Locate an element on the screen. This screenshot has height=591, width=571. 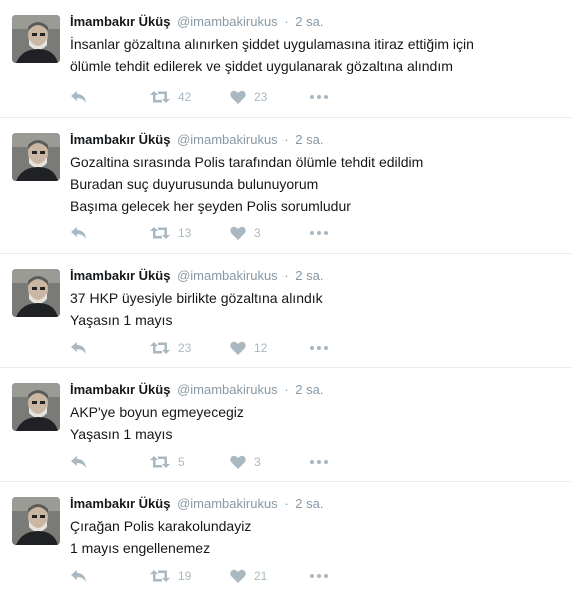
retweet-button: 5 is located at coordinates (190, 462).